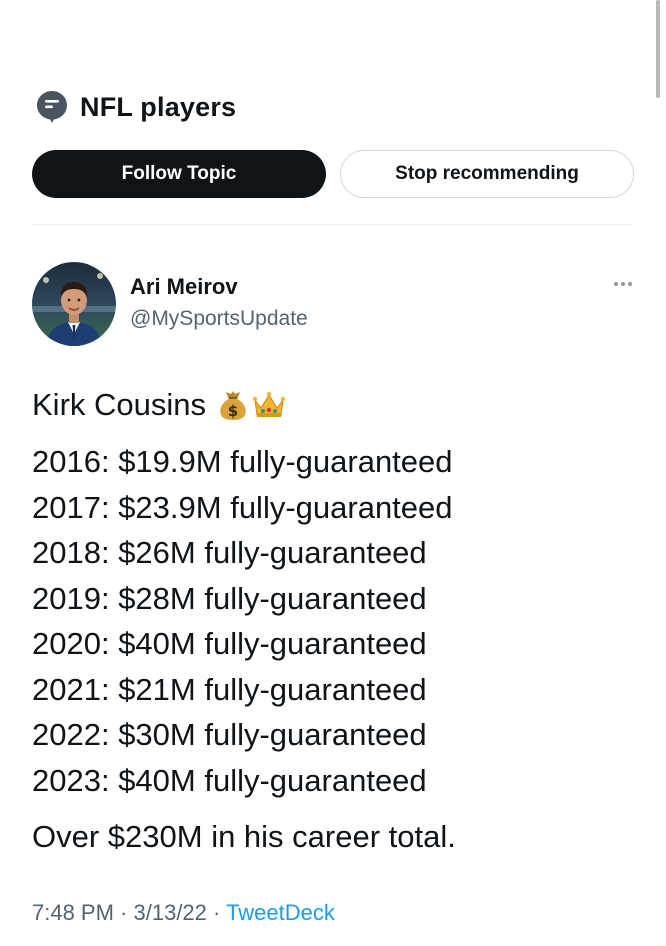 The width and height of the screenshot is (666, 946). I want to click on more-dots-icon, so click(623, 284).